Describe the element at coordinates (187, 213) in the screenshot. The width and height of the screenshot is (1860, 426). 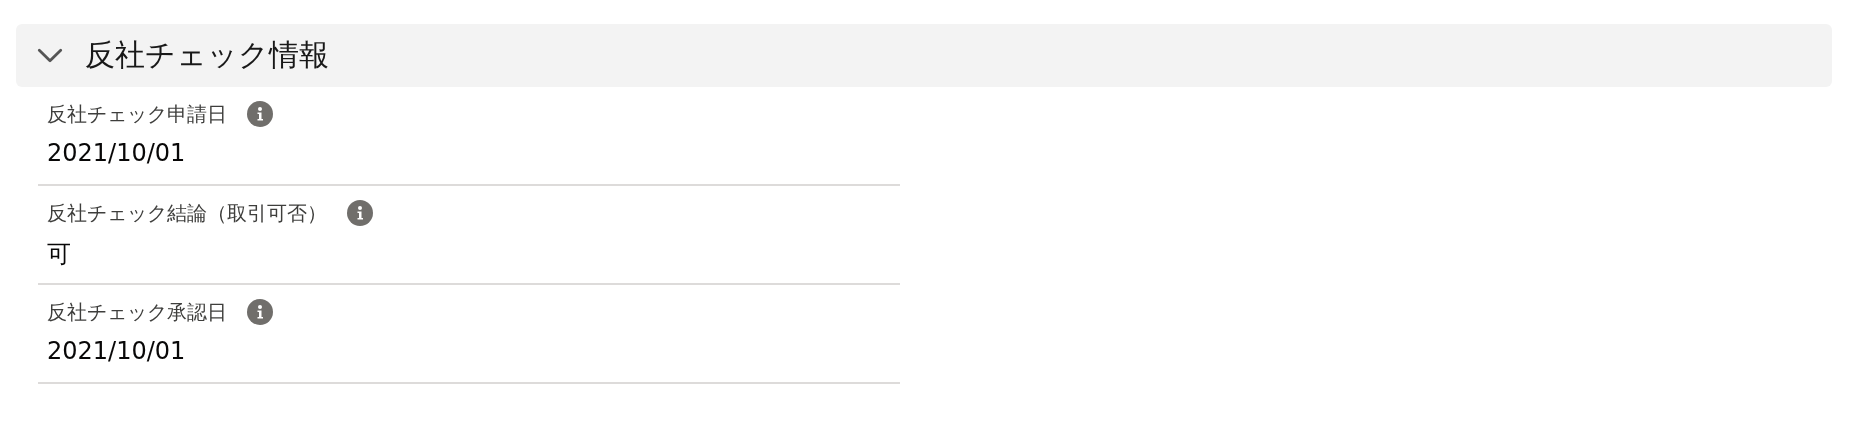
I see `field-label: 反社チェック結論（取引可否）` at that location.